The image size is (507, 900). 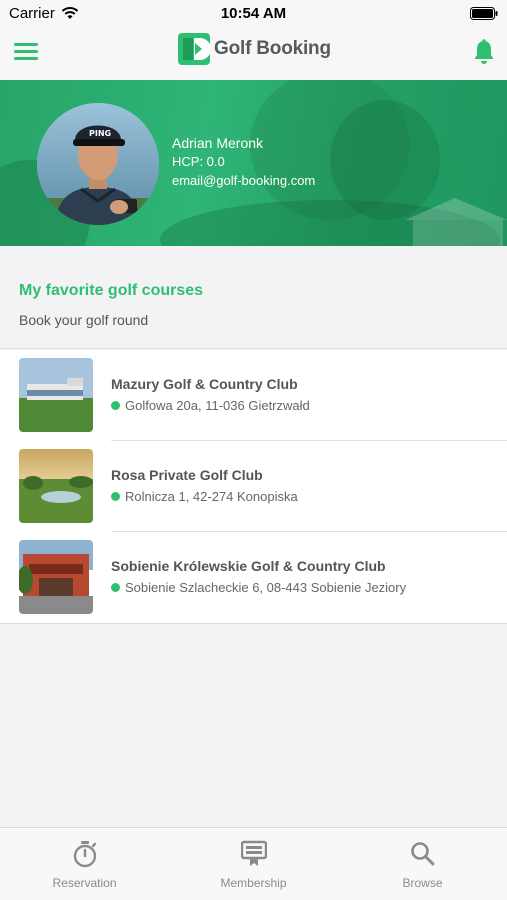 What do you see at coordinates (218, 143) in the screenshot?
I see `profile-name: Adrian Meronk` at bounding box center [218, 143].